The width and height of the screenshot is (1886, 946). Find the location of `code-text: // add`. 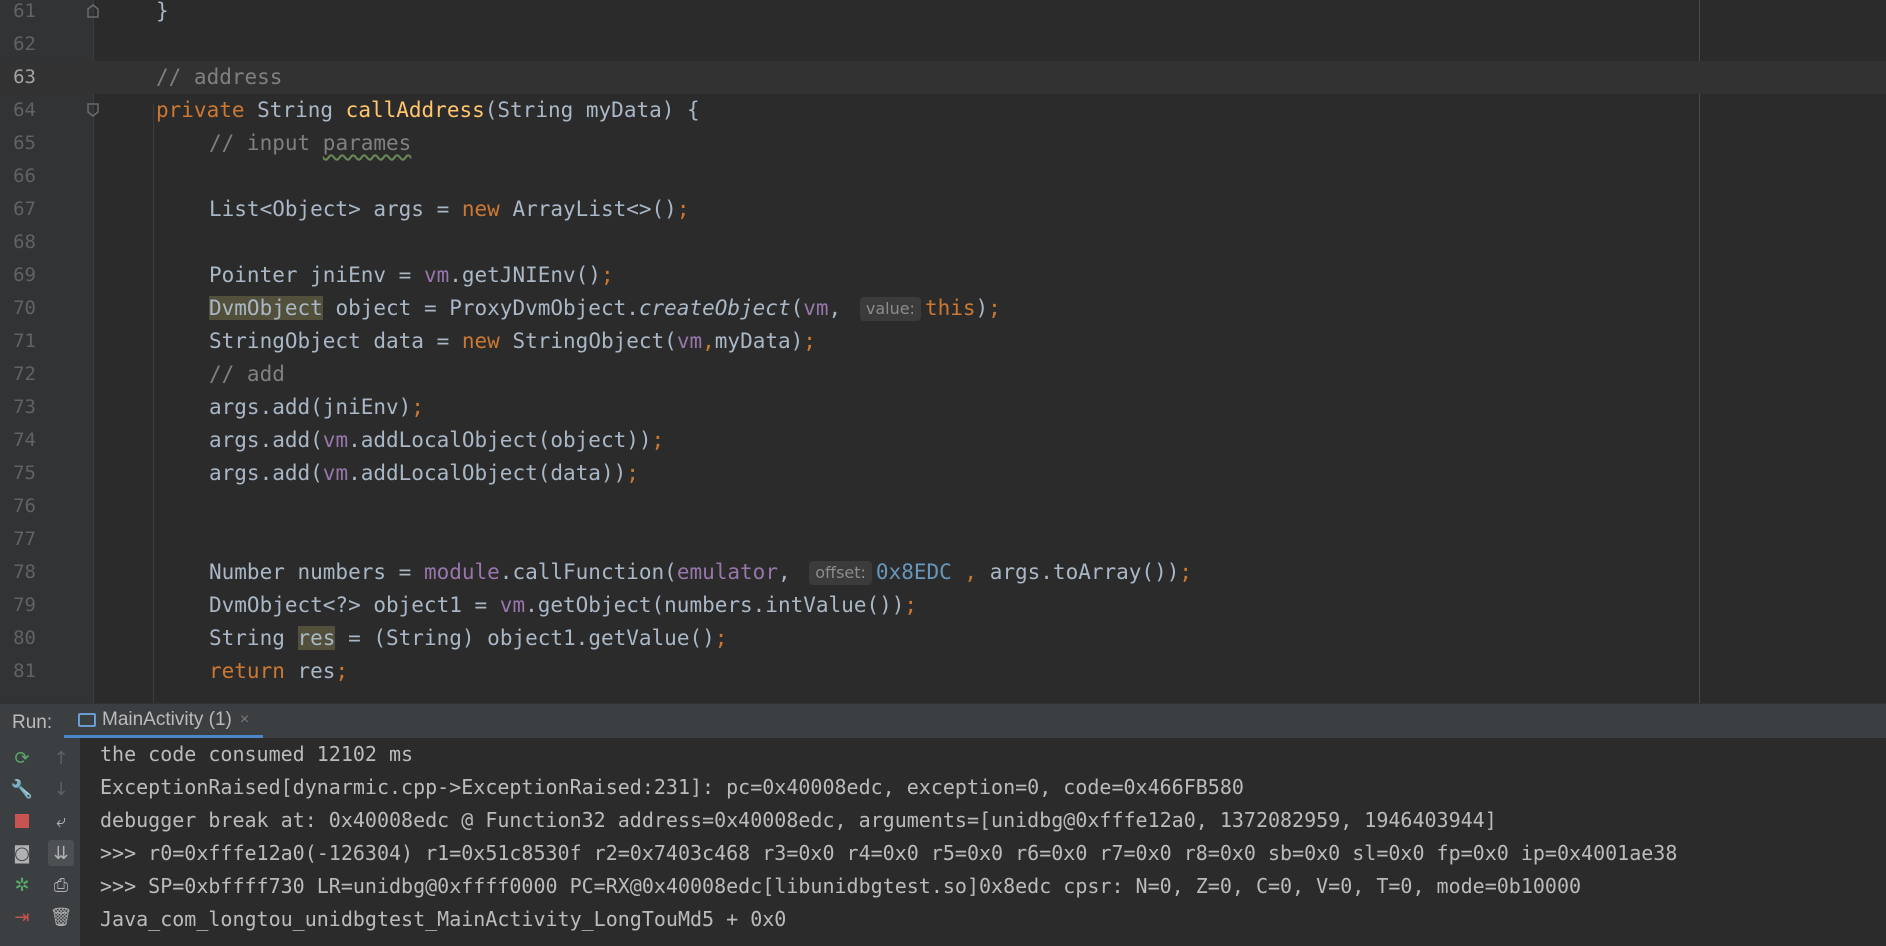

code-text: // add is located at coordinates (247, 374).